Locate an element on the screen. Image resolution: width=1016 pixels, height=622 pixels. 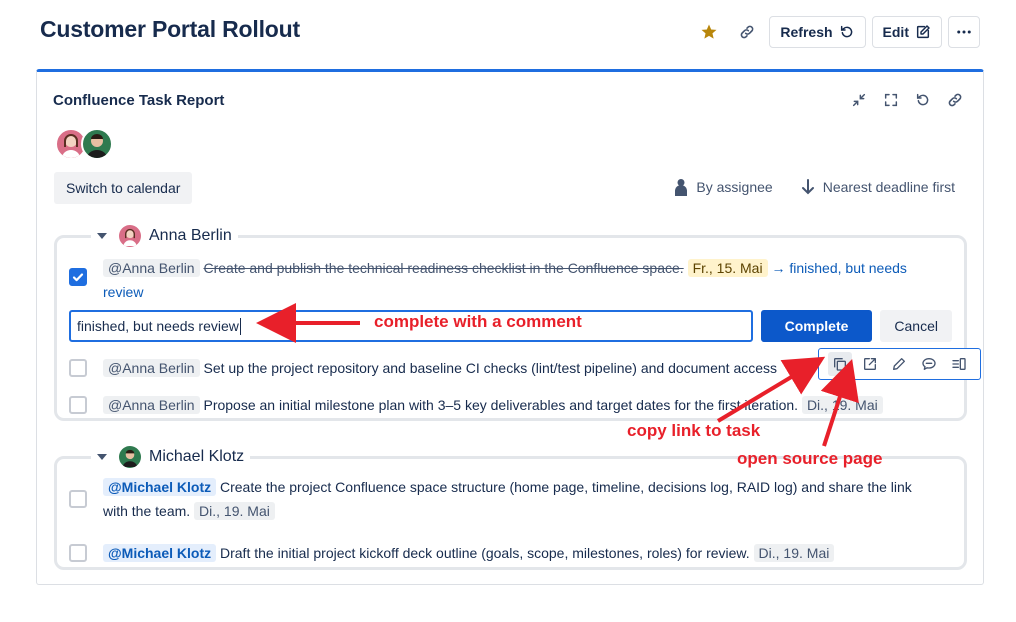
copy-link-button is located at coordinates (747, 32).